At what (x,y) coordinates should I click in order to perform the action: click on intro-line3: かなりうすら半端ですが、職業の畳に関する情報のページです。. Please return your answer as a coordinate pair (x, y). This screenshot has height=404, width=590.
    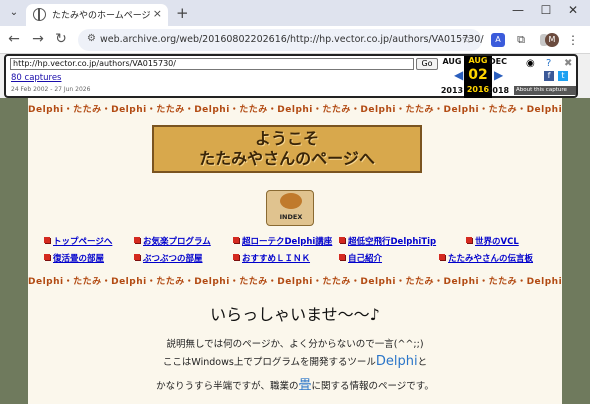
    Looking at the image, I should click on (295, 383).